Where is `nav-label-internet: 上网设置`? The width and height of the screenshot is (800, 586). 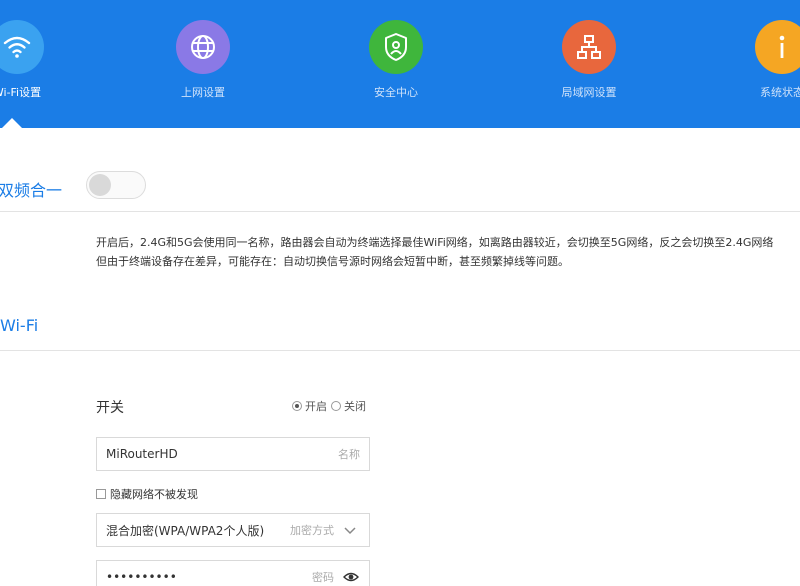
nav-label-internet: 上网设置 is located at coordinates (203, 92).